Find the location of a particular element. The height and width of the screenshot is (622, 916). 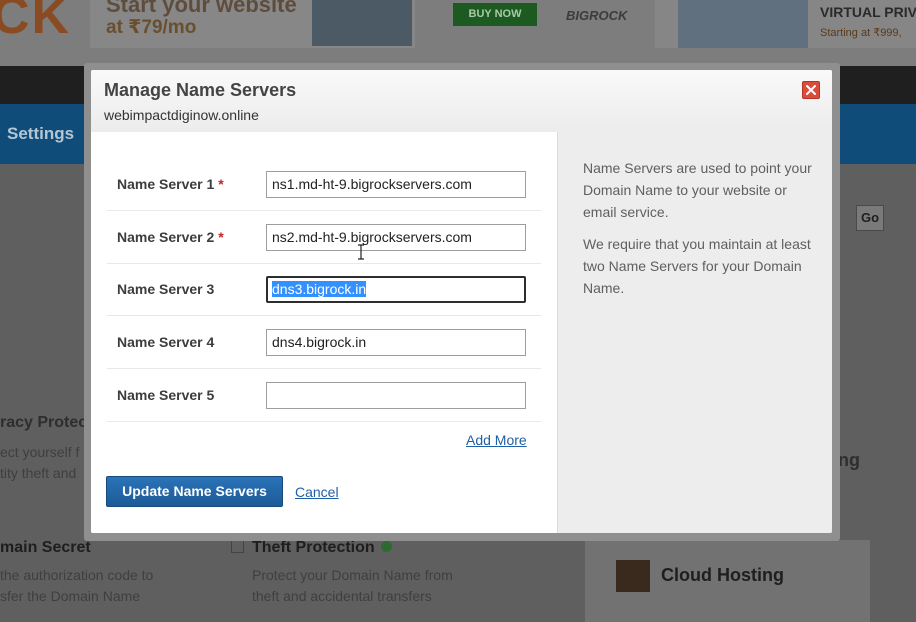

update-name-servers-button: Update Name Servers is located at coordinates (194, 491).